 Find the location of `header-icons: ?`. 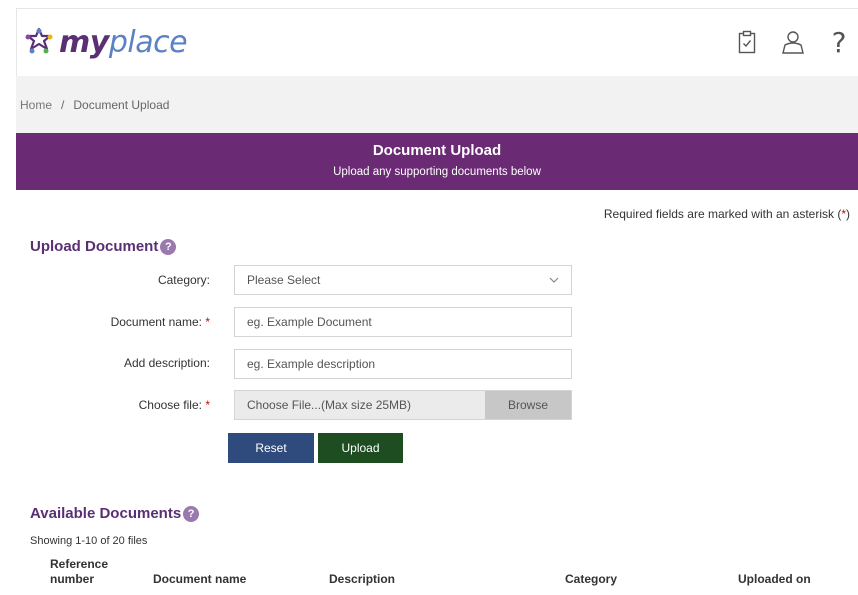

header-icons: ? is located at coordinates (793, 42).